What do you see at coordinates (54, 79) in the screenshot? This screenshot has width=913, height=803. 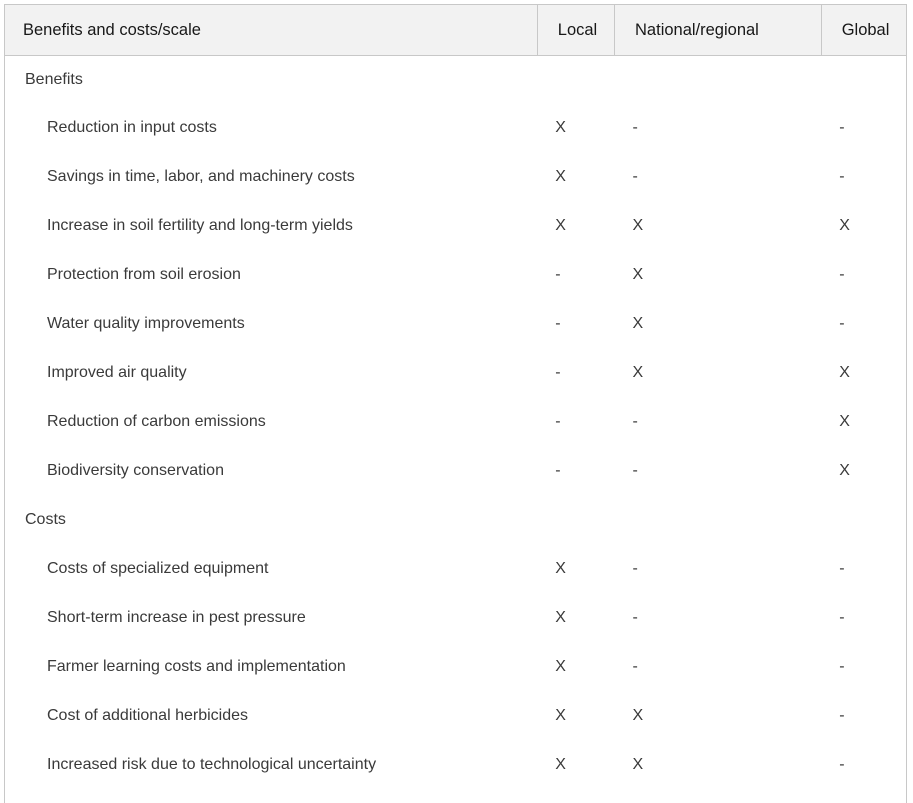 I see `section-label: Benefits` at bounding box center [54, 79].